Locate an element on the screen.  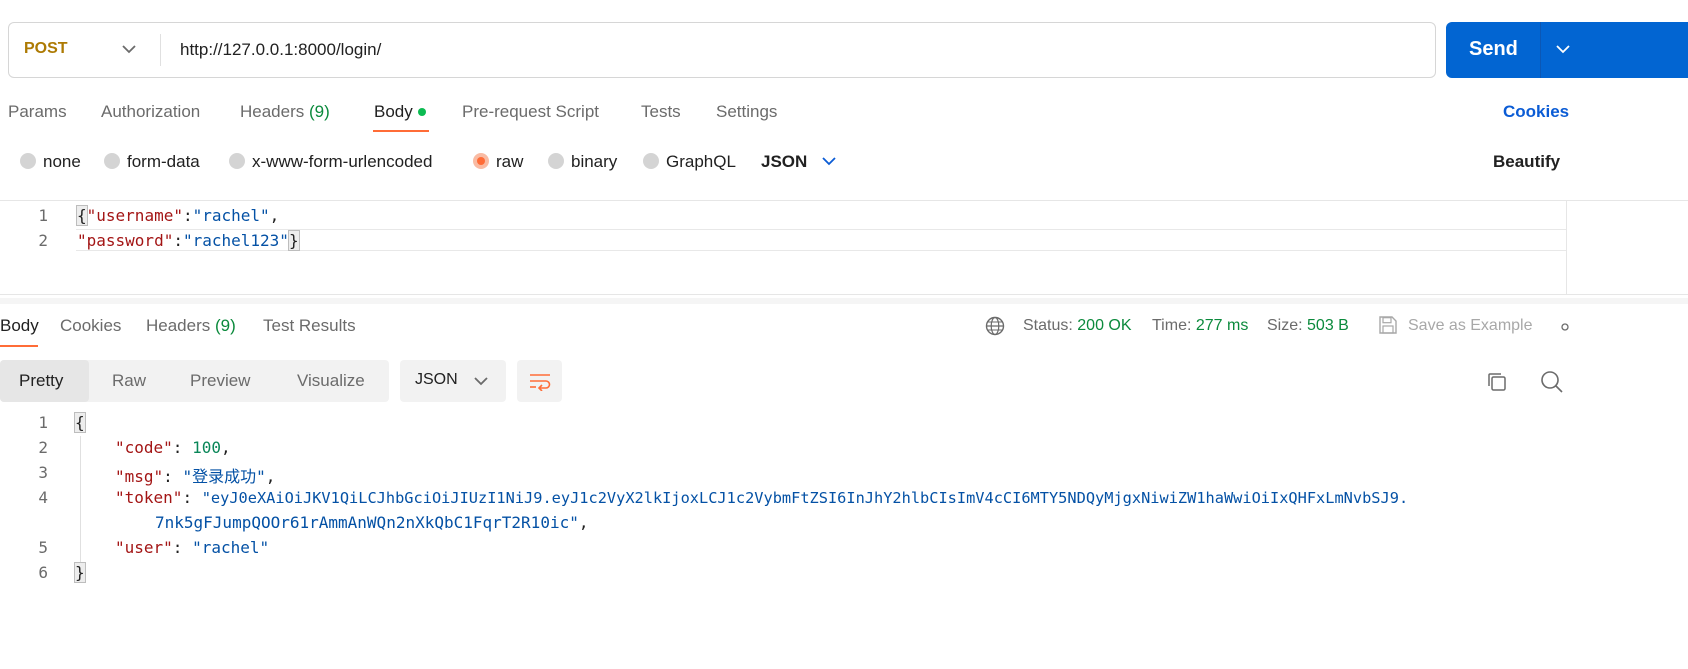
response-tab-headers: Headers (9) is located at coordinates (191, 326).